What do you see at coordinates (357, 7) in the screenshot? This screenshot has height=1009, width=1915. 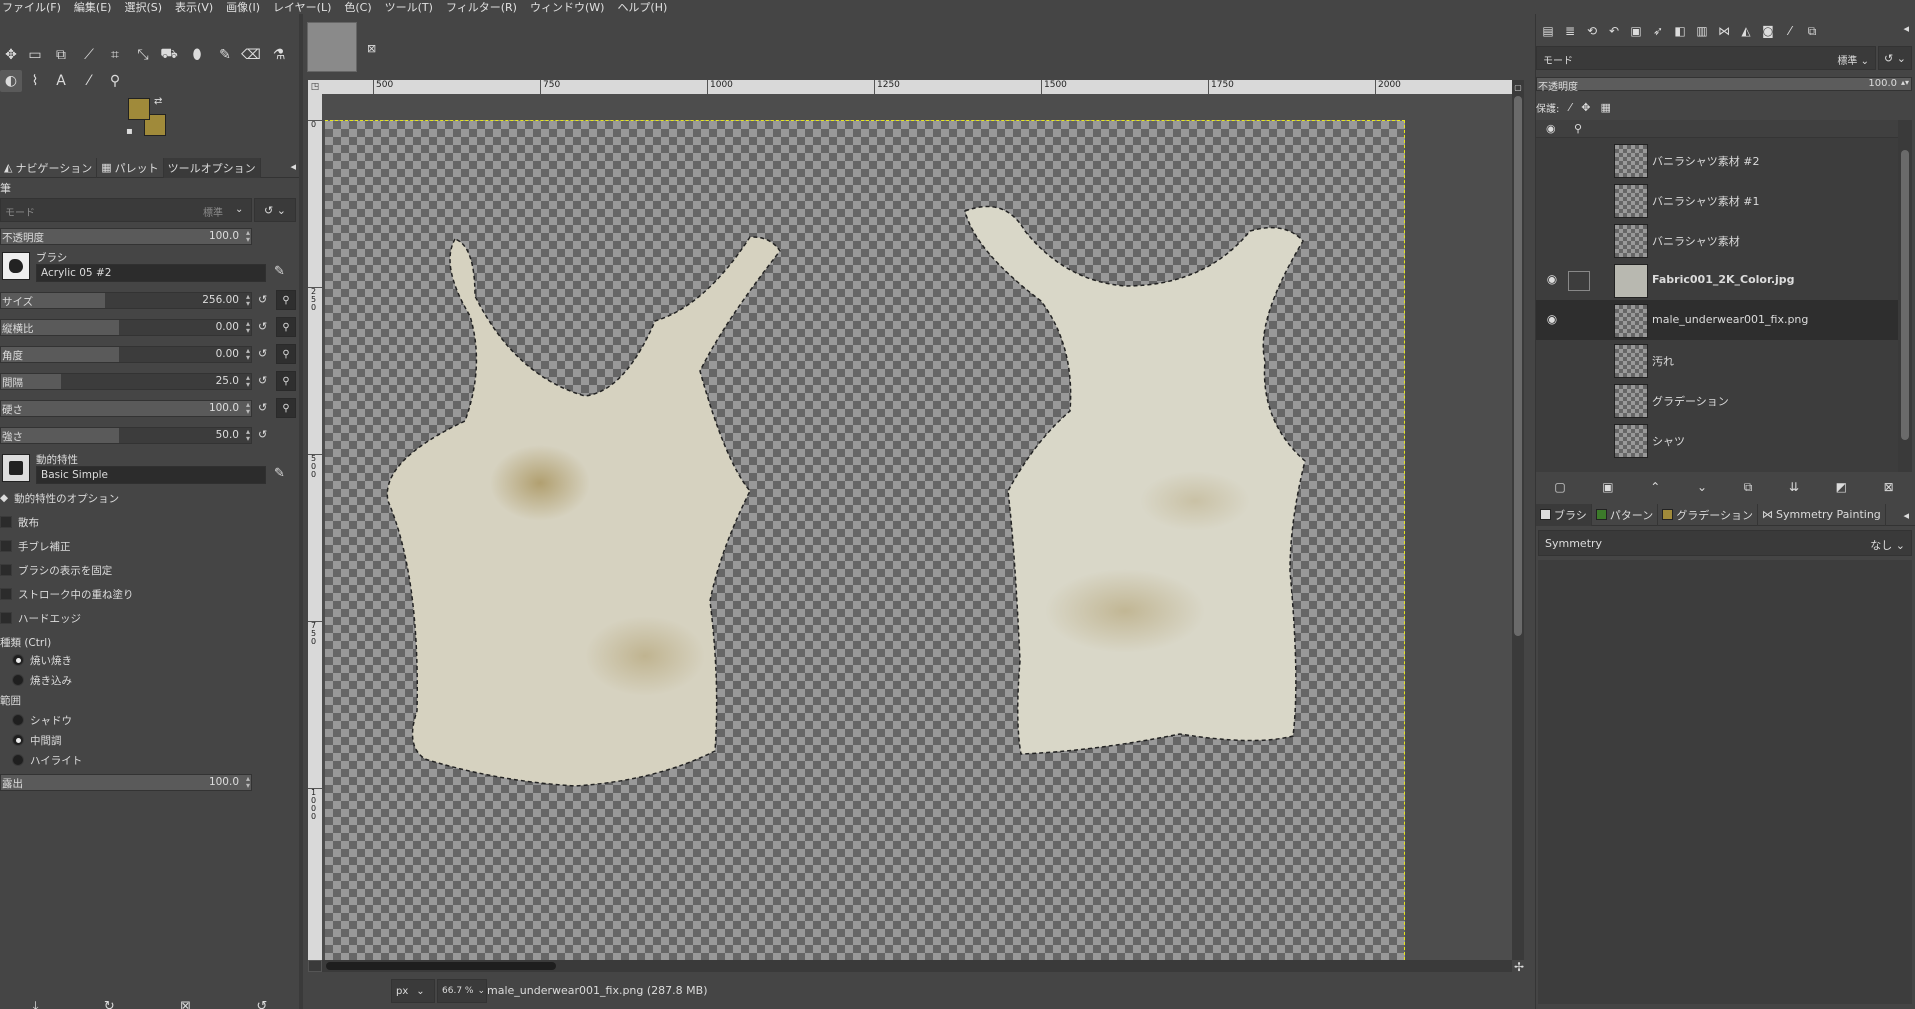 I see `menu-item: 色(C)` at bounding box center [357, 7].